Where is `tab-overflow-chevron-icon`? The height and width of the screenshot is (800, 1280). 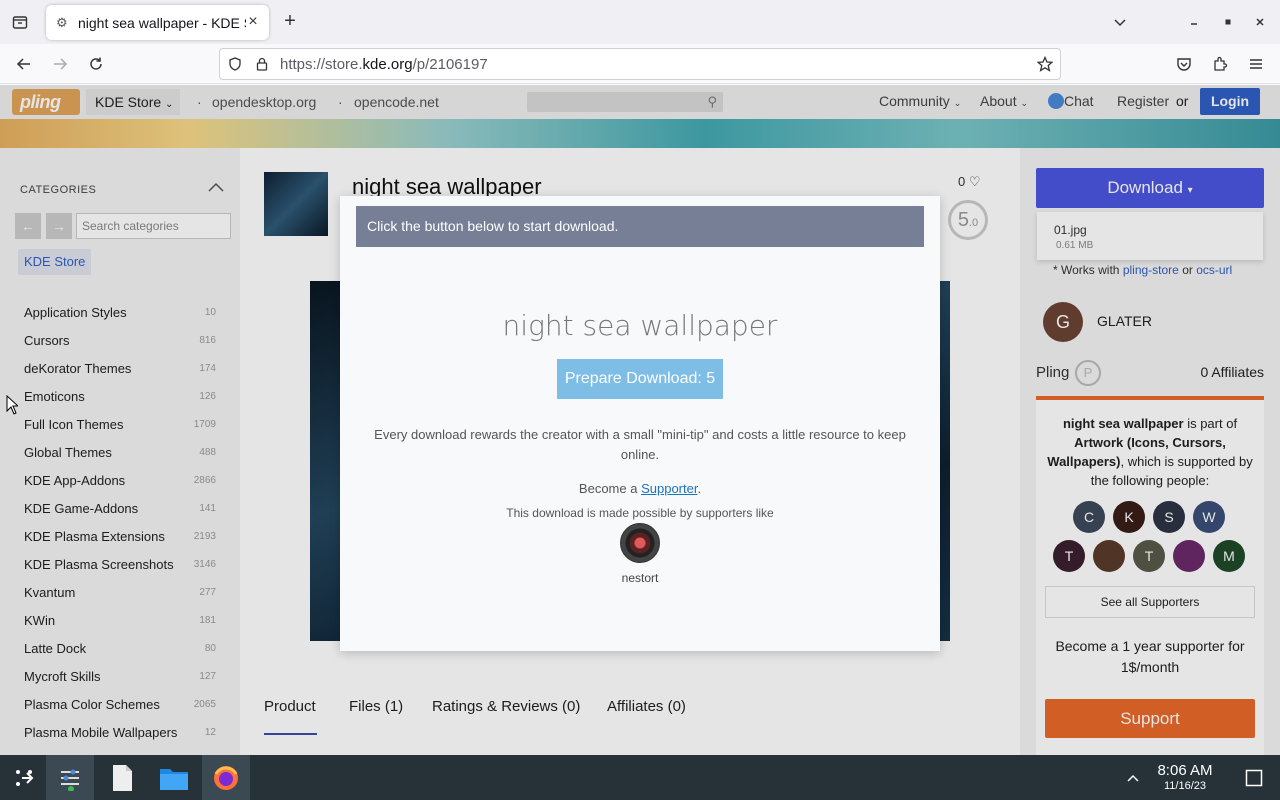
tab-overflow-chevron-icon is located at coordinates (1120, 22).